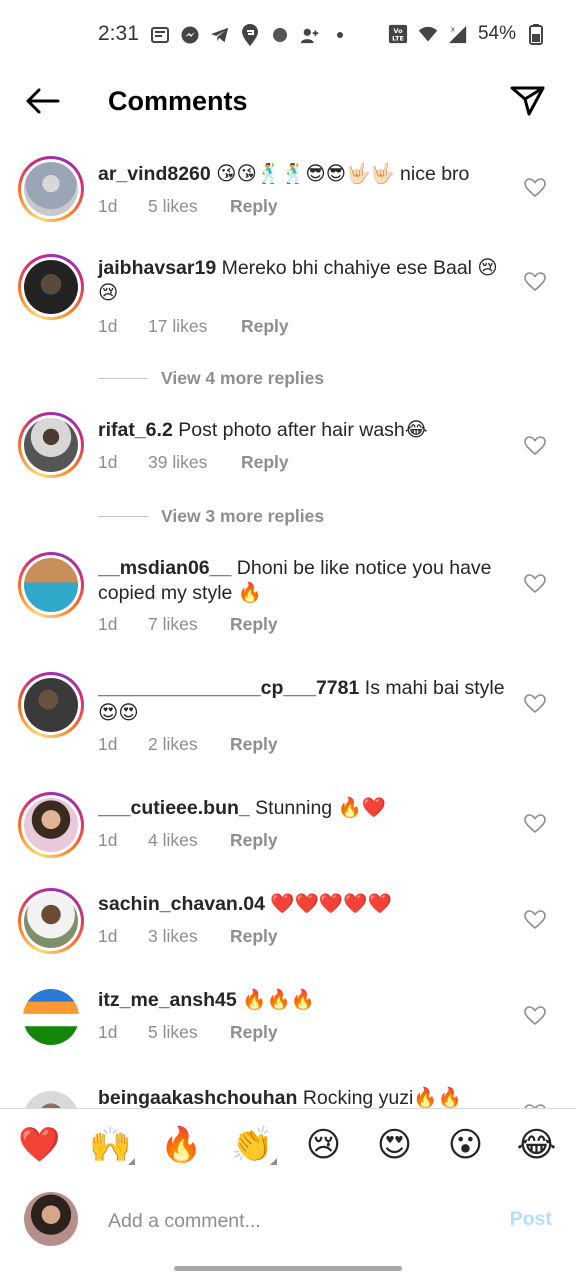 The height and width of the screenshot is (1280, 576). I want to click on comment-likes: 2 likes, so click(189, 744).